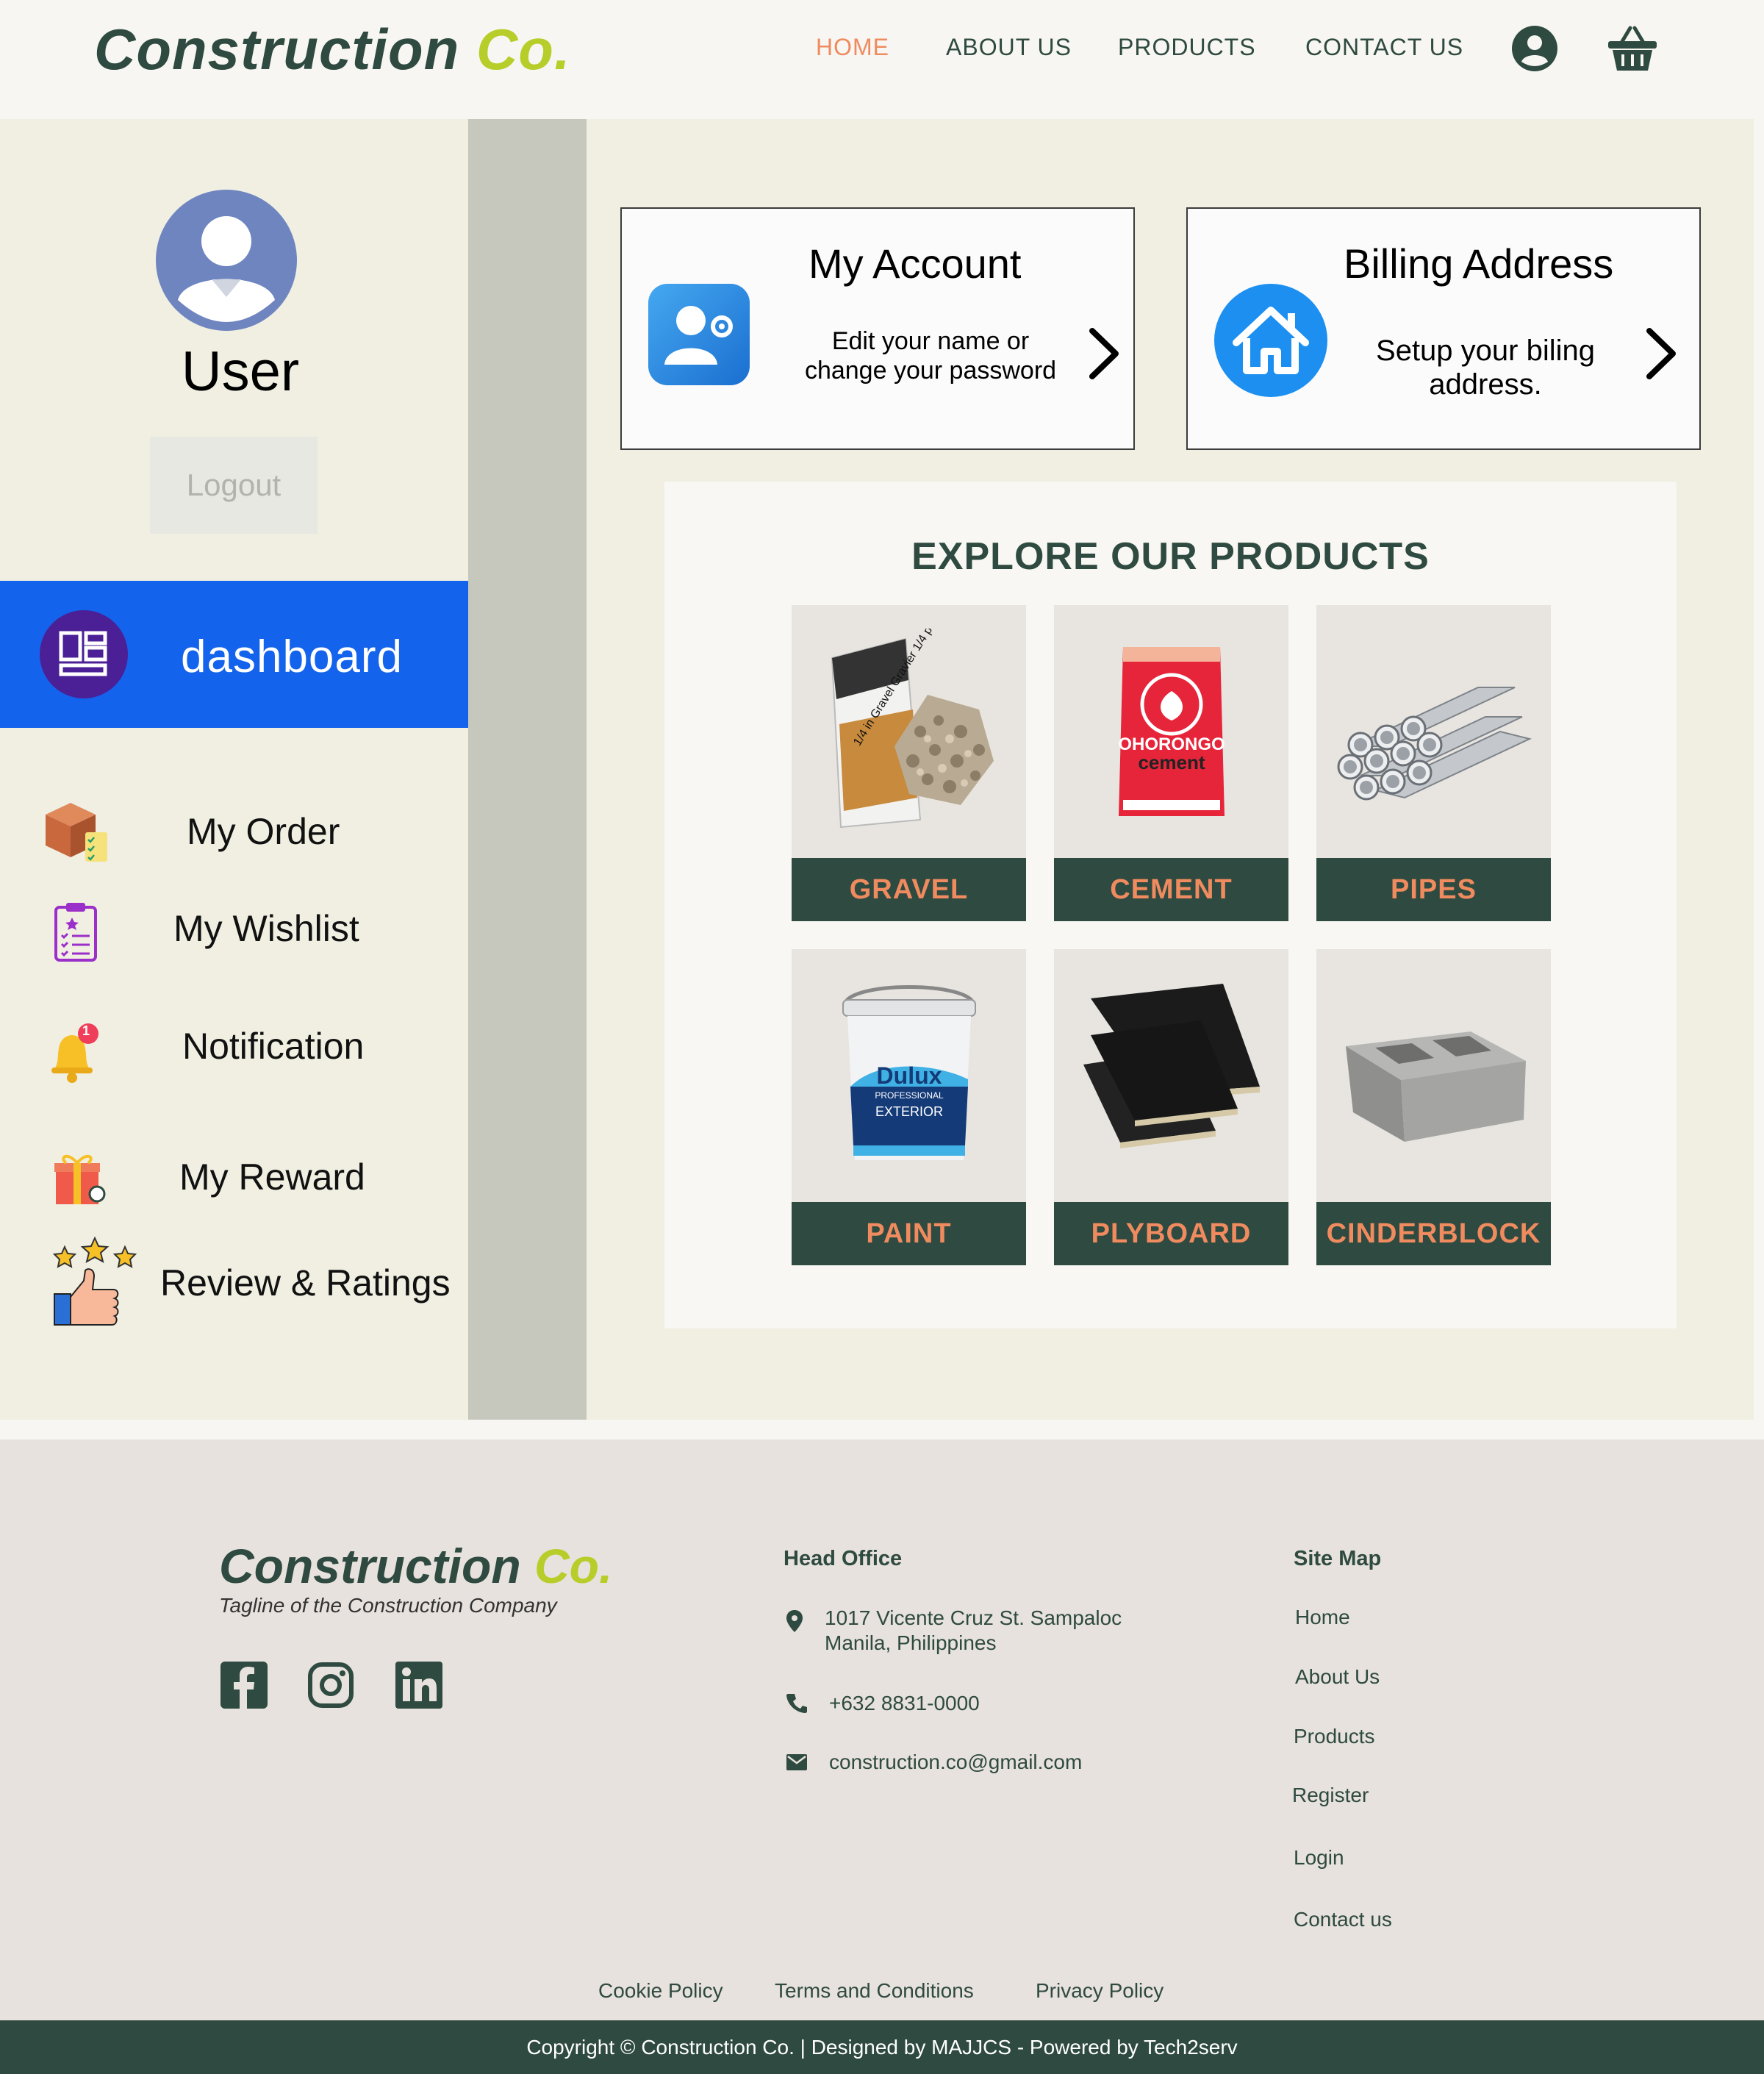 This screenshot has height=2074, width=1764. What do you see at coordinates (699, 336) in the screenshot?
I see `user-settings-icon` at bounding box center [699, 336].